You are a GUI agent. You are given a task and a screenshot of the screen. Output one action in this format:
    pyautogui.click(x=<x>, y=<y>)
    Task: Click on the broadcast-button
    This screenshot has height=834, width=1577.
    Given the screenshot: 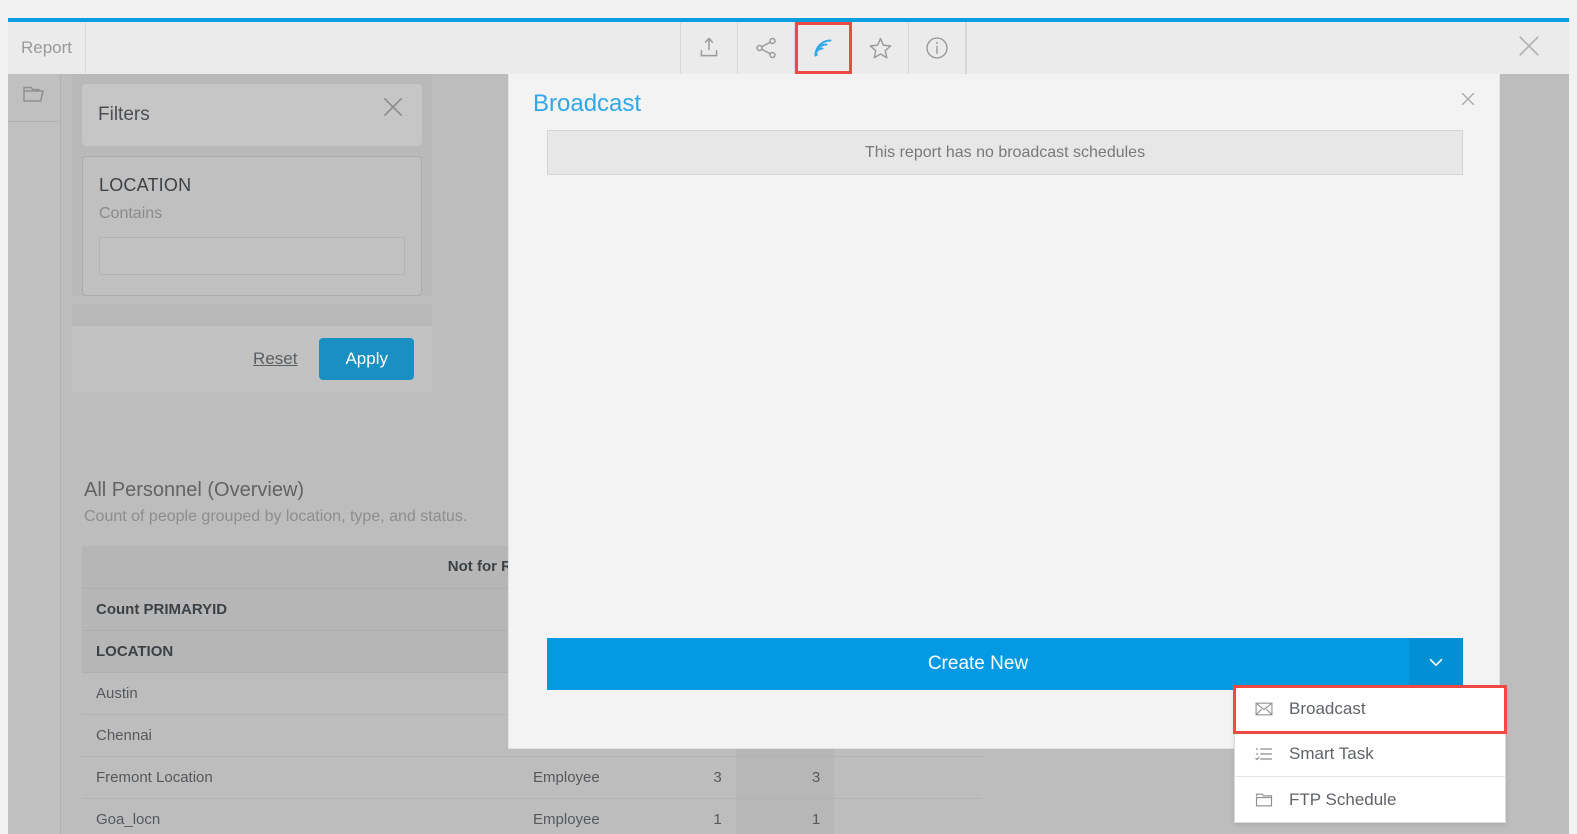 What is the action you would take?
    pyautogui.click(x=823, y=48)
    